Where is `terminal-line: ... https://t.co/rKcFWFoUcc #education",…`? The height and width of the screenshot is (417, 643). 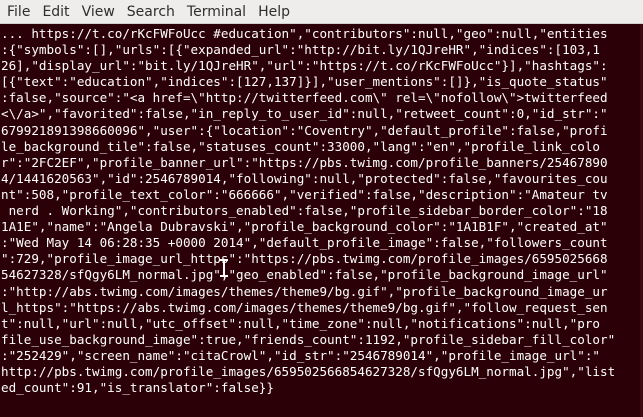 terminal-line: ... https://t.co/rKcFWFoUcc #education",… is located at coordinates (304, 33).